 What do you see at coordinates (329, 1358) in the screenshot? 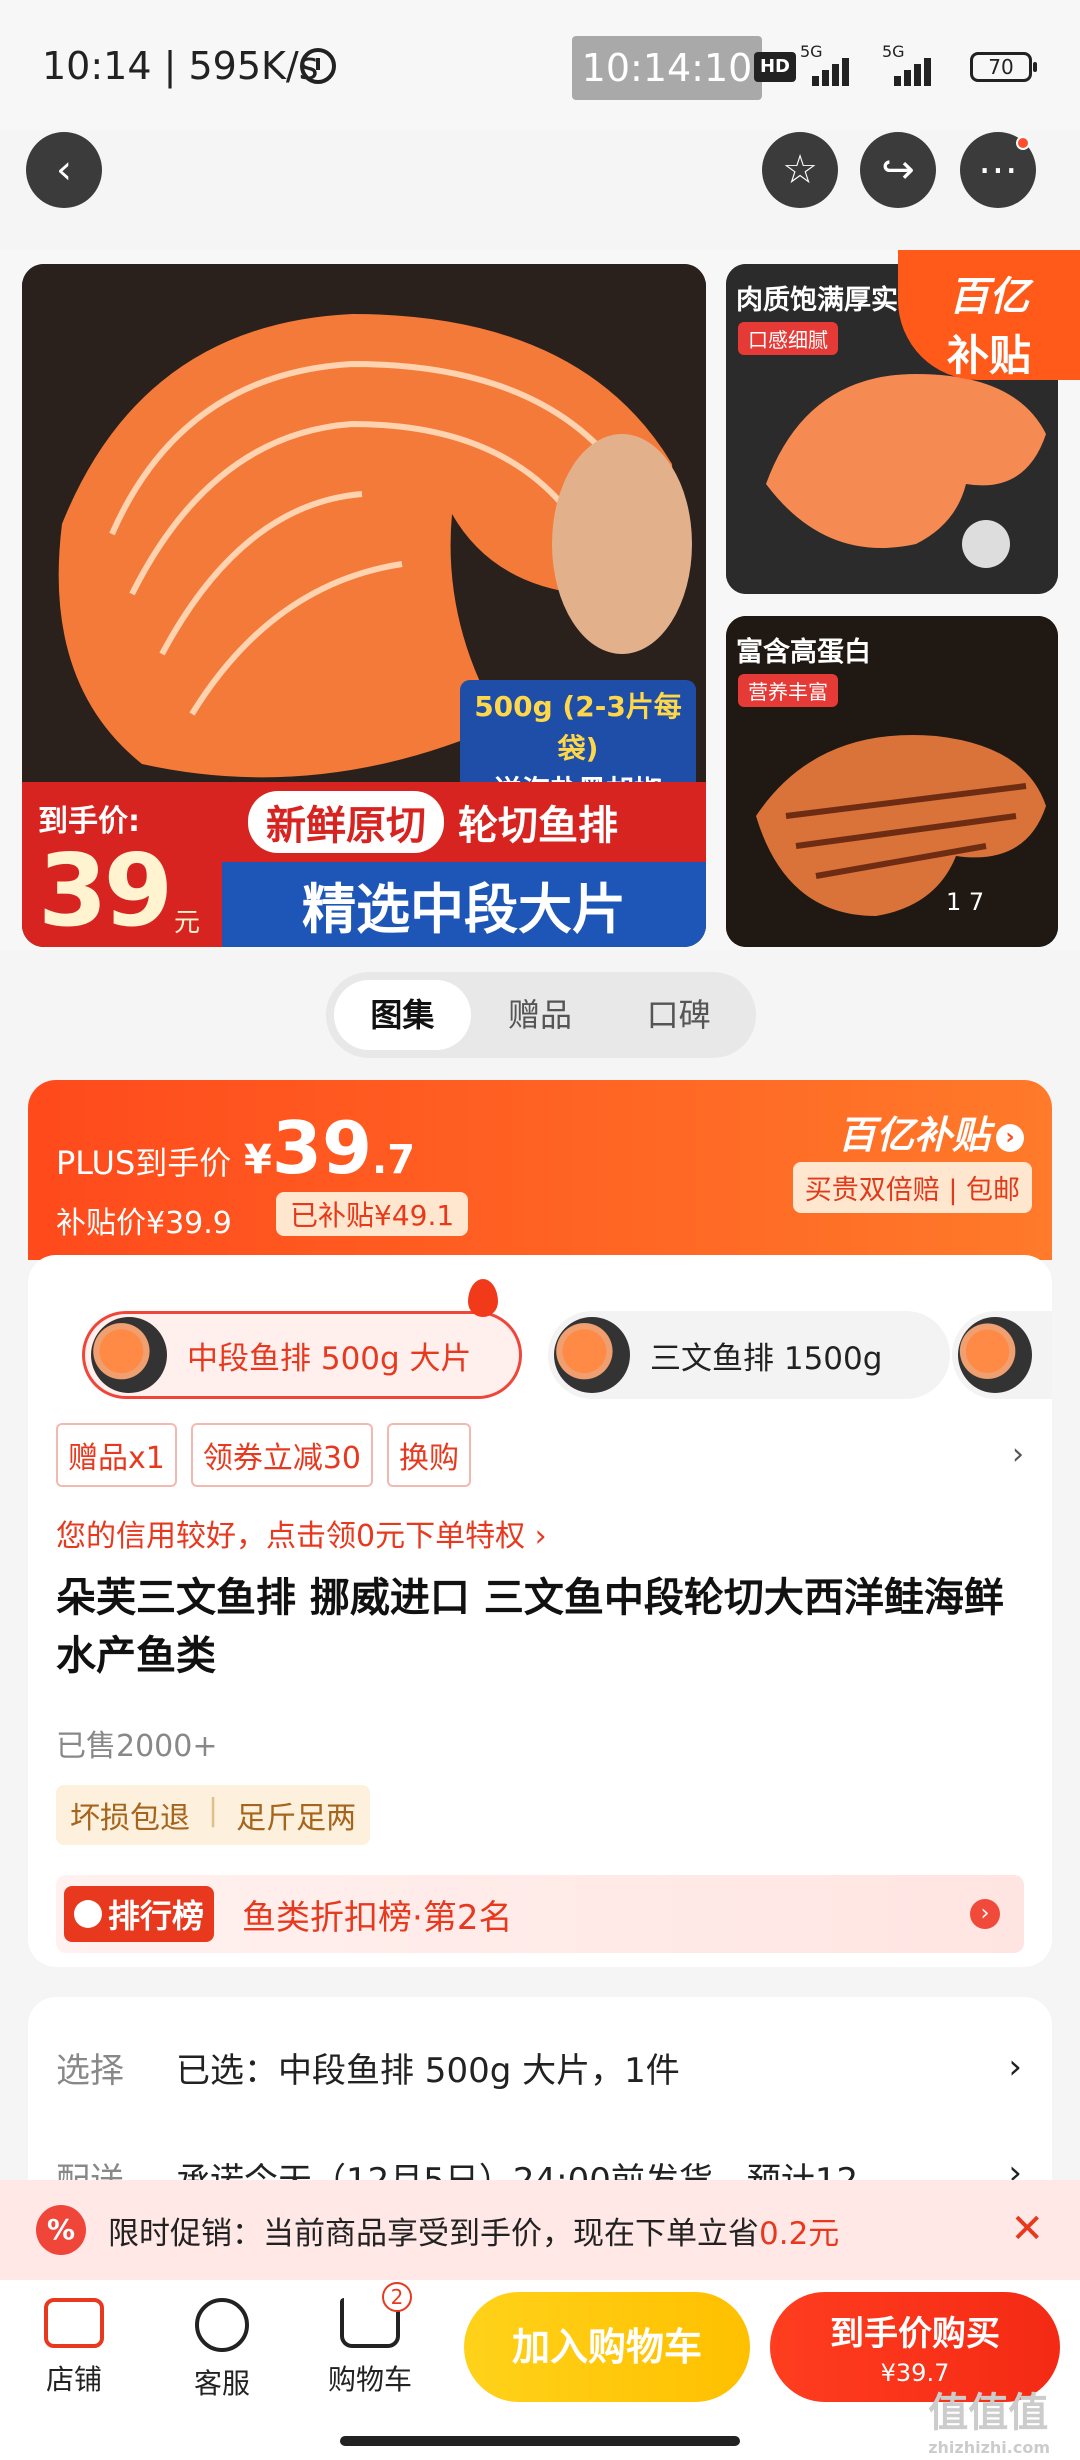
I see `sku-label: 中段鱼排 500g 大片` at bounding box center [329, 1358].